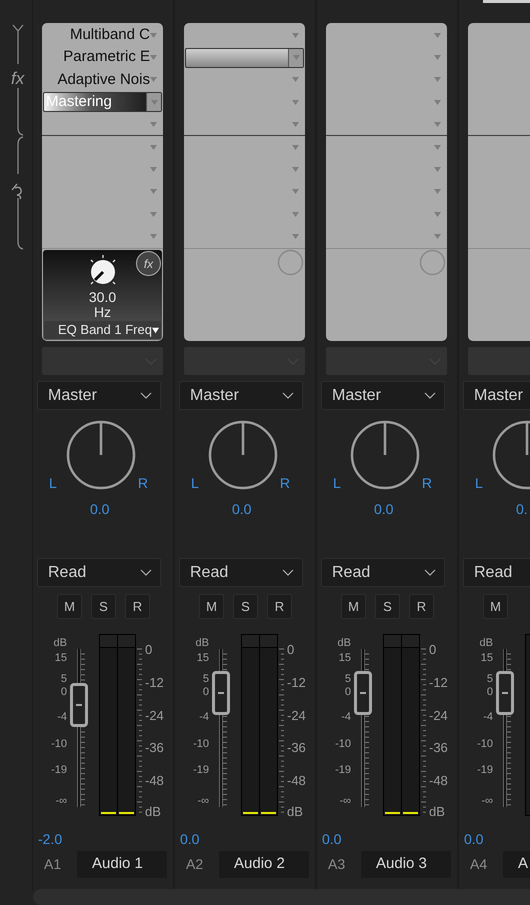 The image size is (530, 905). I want to click on track-name-field: Audio 3, so click(406, 864).